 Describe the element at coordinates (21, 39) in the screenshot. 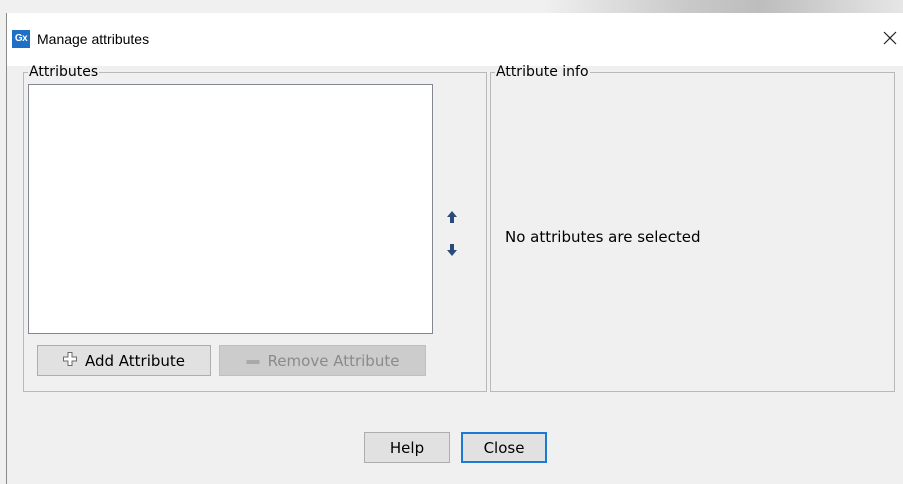

I see `app-logo-icon: Gx` at that location.